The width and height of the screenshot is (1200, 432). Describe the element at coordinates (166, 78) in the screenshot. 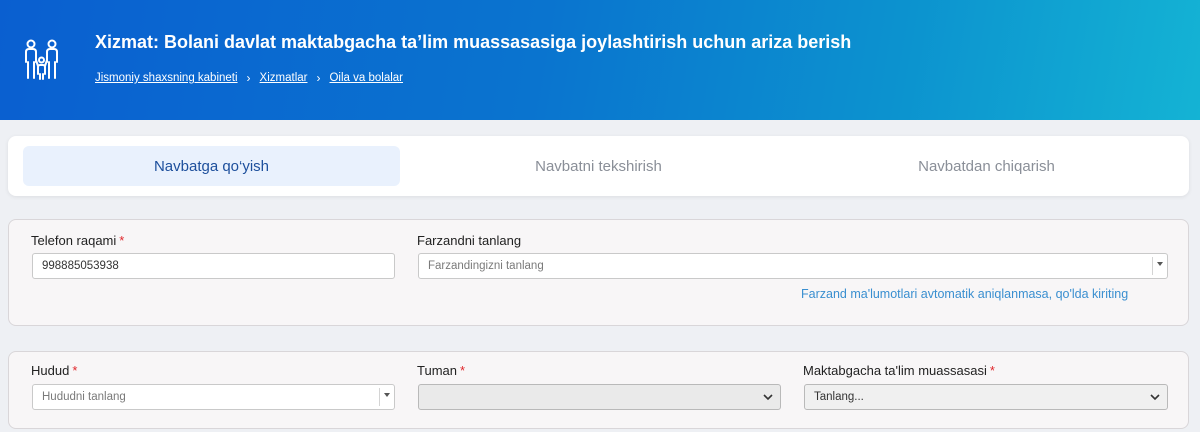

I see `breadcrumb-cabinet: Jismoniy shaxsning kabineti` at that location.